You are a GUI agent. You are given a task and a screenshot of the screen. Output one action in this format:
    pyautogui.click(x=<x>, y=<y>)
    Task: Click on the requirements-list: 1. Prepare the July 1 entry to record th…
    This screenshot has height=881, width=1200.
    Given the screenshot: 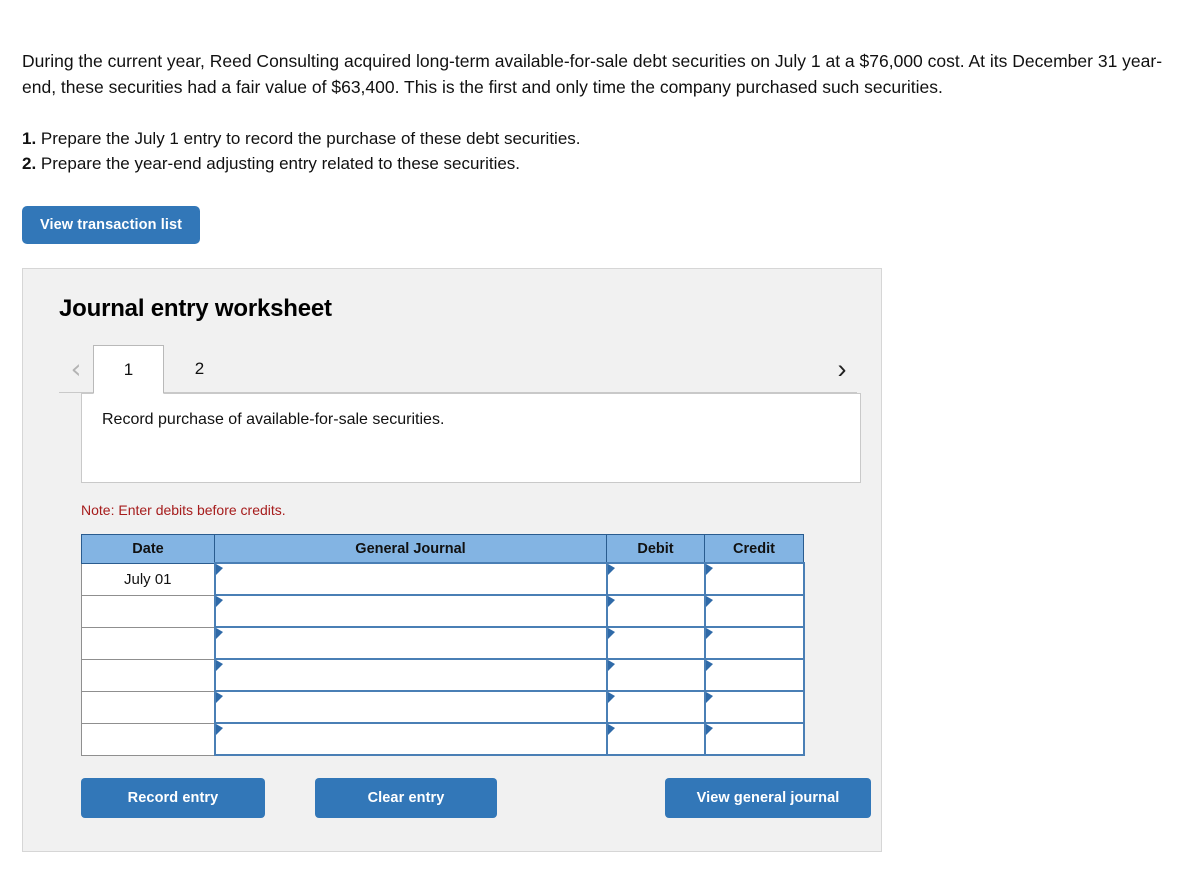 What is the action you would take?
    pyautogui.click(x=600, y=138)
    